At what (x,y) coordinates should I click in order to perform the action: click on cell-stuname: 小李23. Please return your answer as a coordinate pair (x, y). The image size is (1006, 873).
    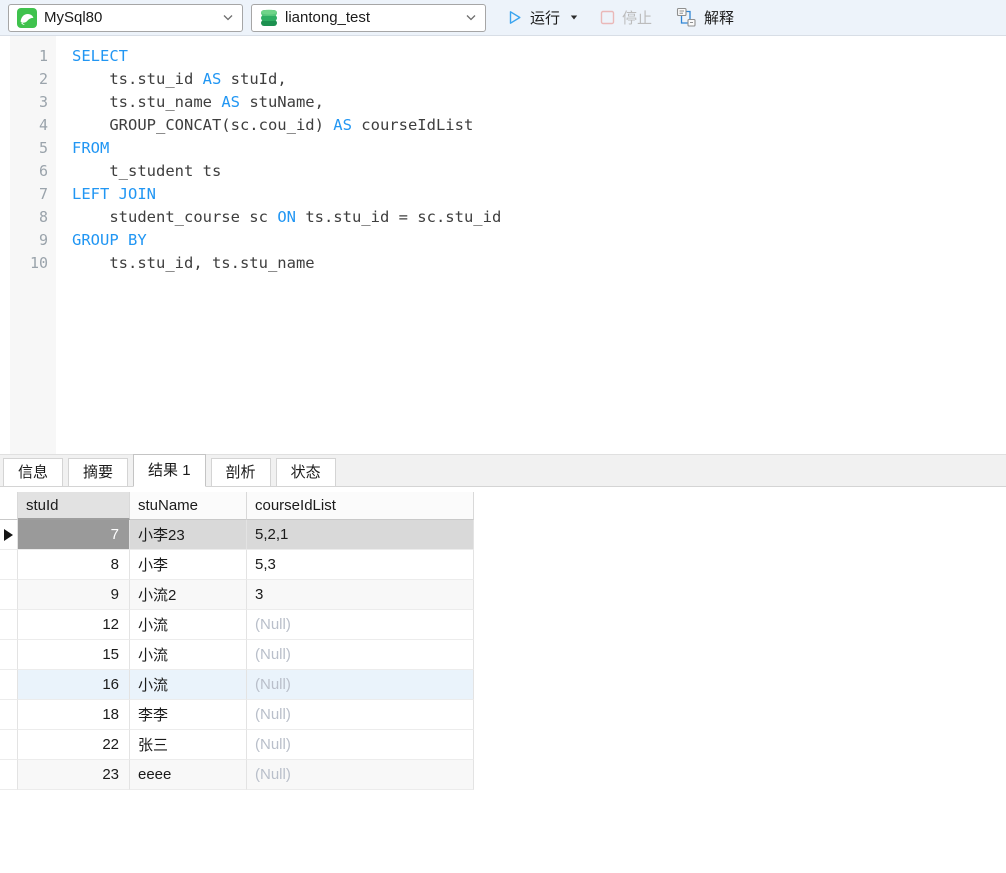
    Looking at the image, I should click on (188, 535).